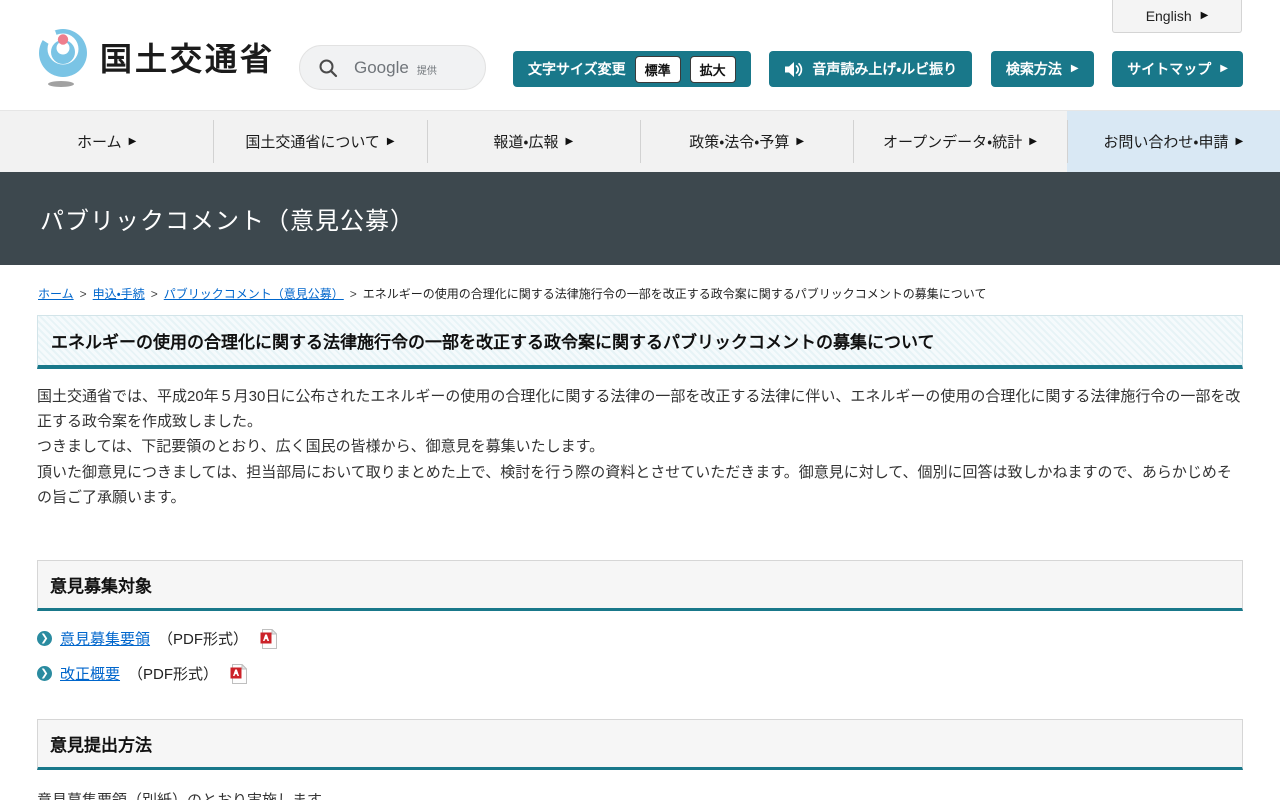 The image size is (1280, 800). What do you see at coordinates (1033, 69) in the screenshot?
I see `search-method-label: 検索方法` at bounding box center [1033, 69].